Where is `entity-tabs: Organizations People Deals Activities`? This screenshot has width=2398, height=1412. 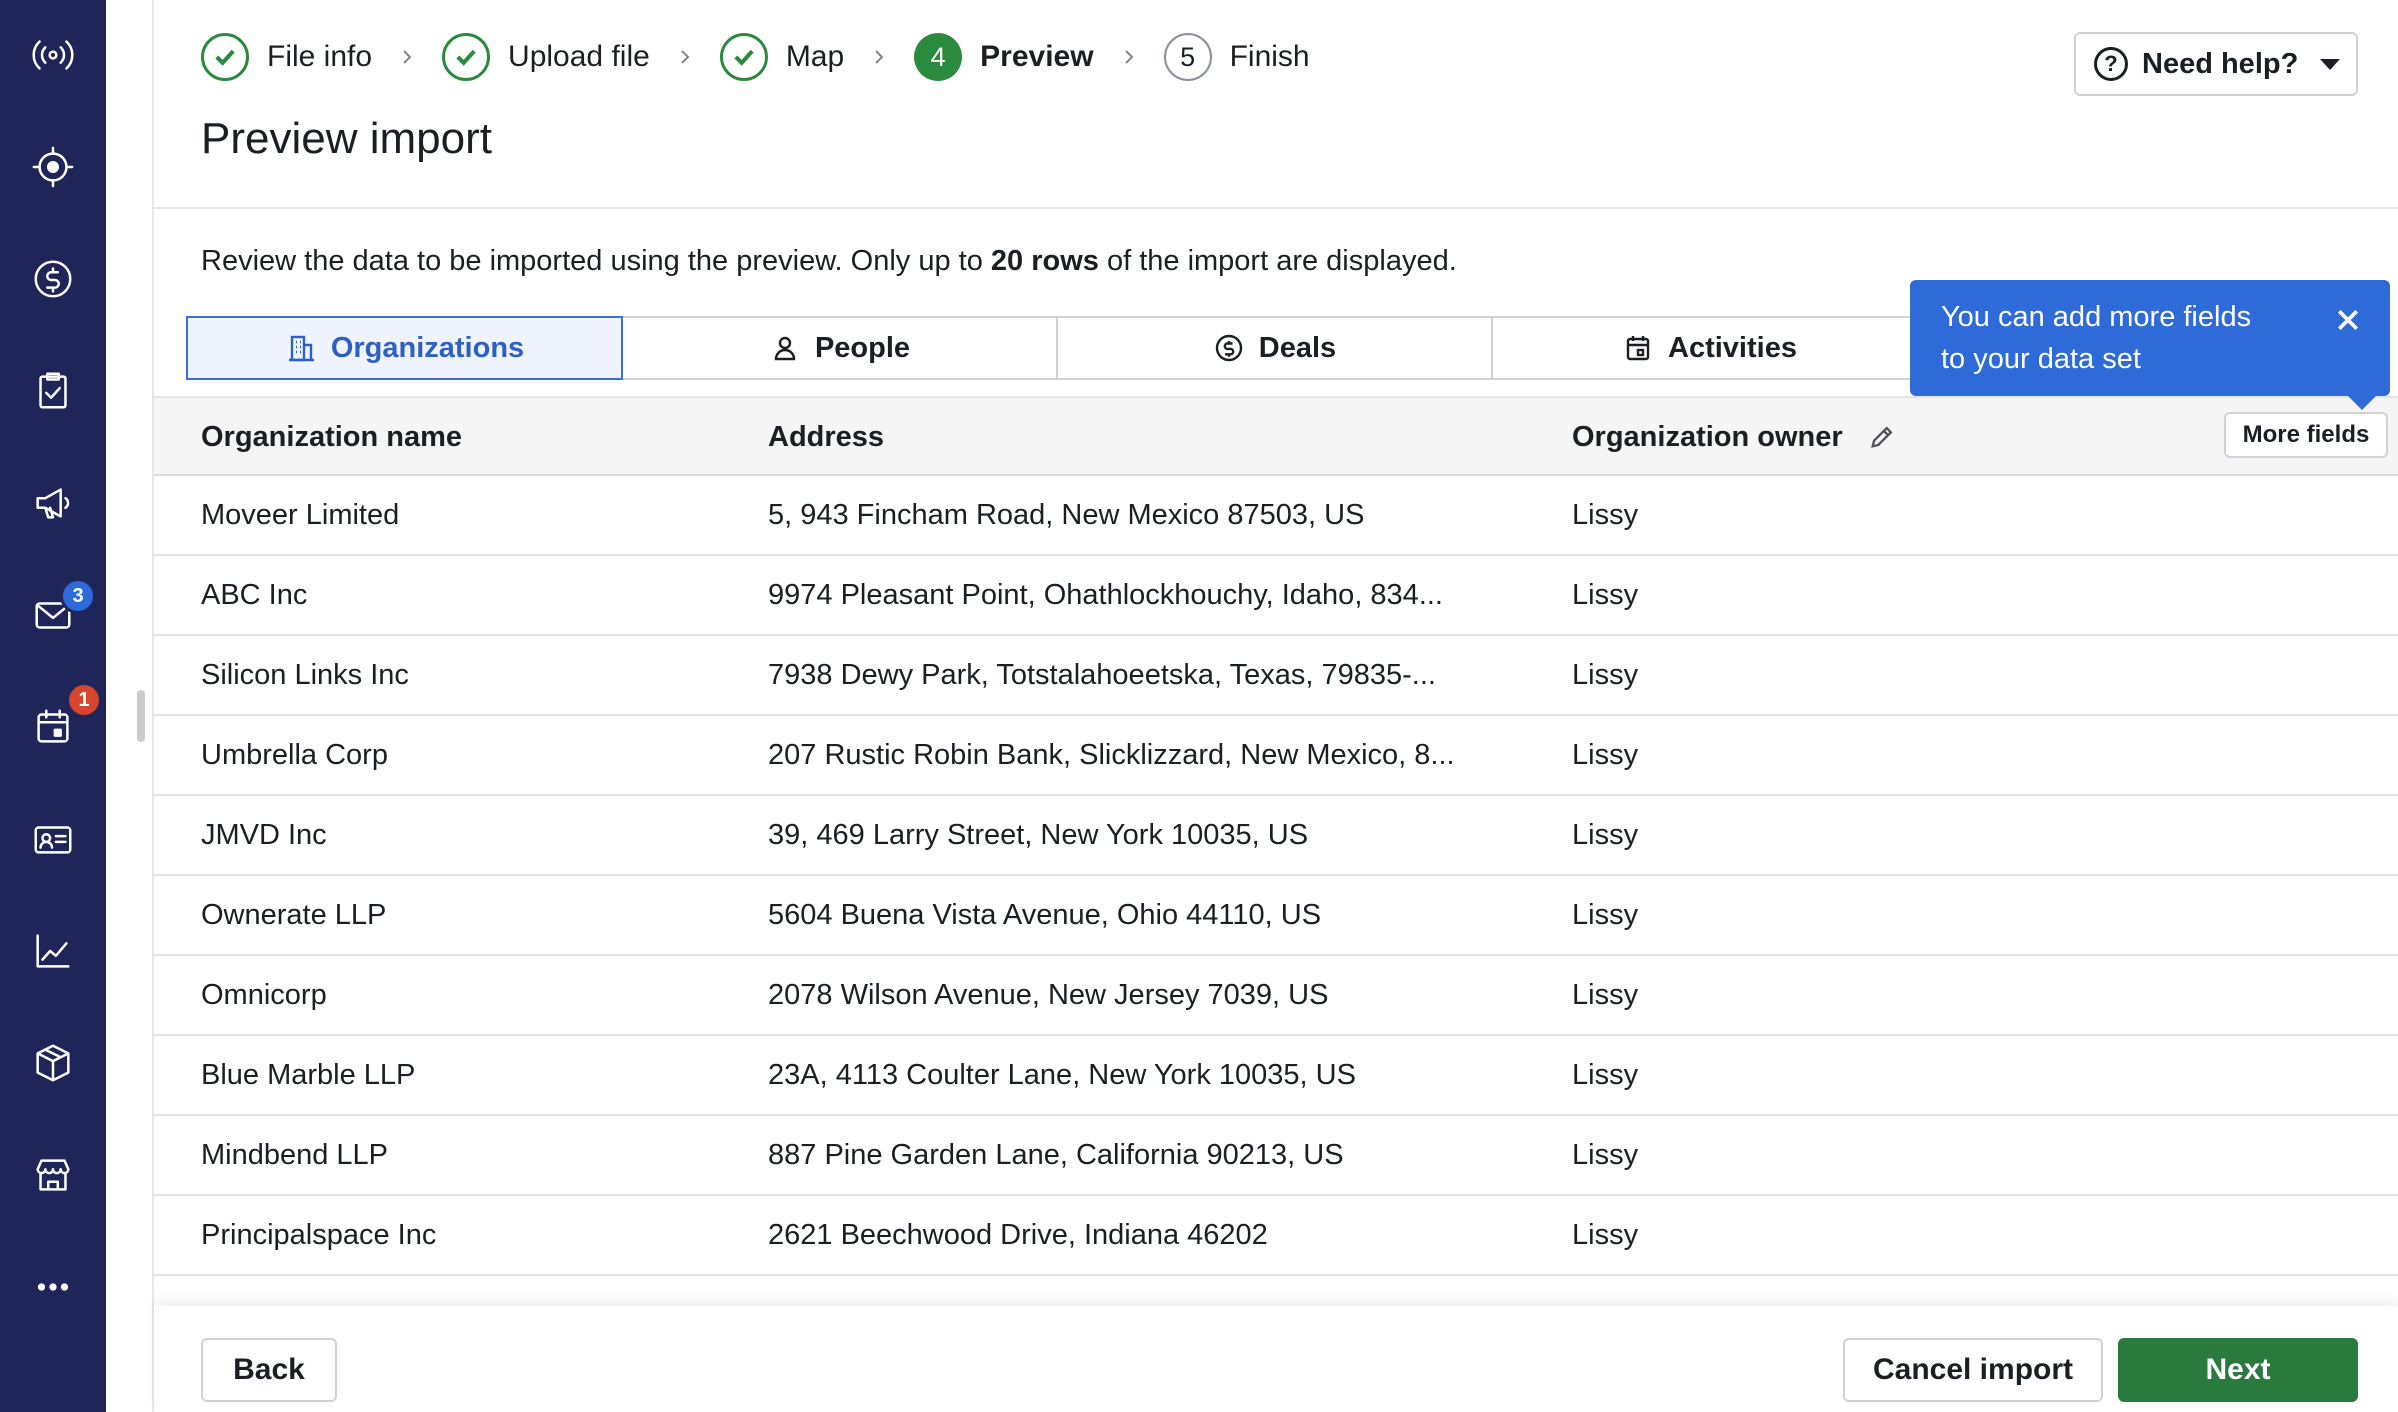 entity-tabs: Organizations People Deals Activities is located at coordinates (1057, 348).